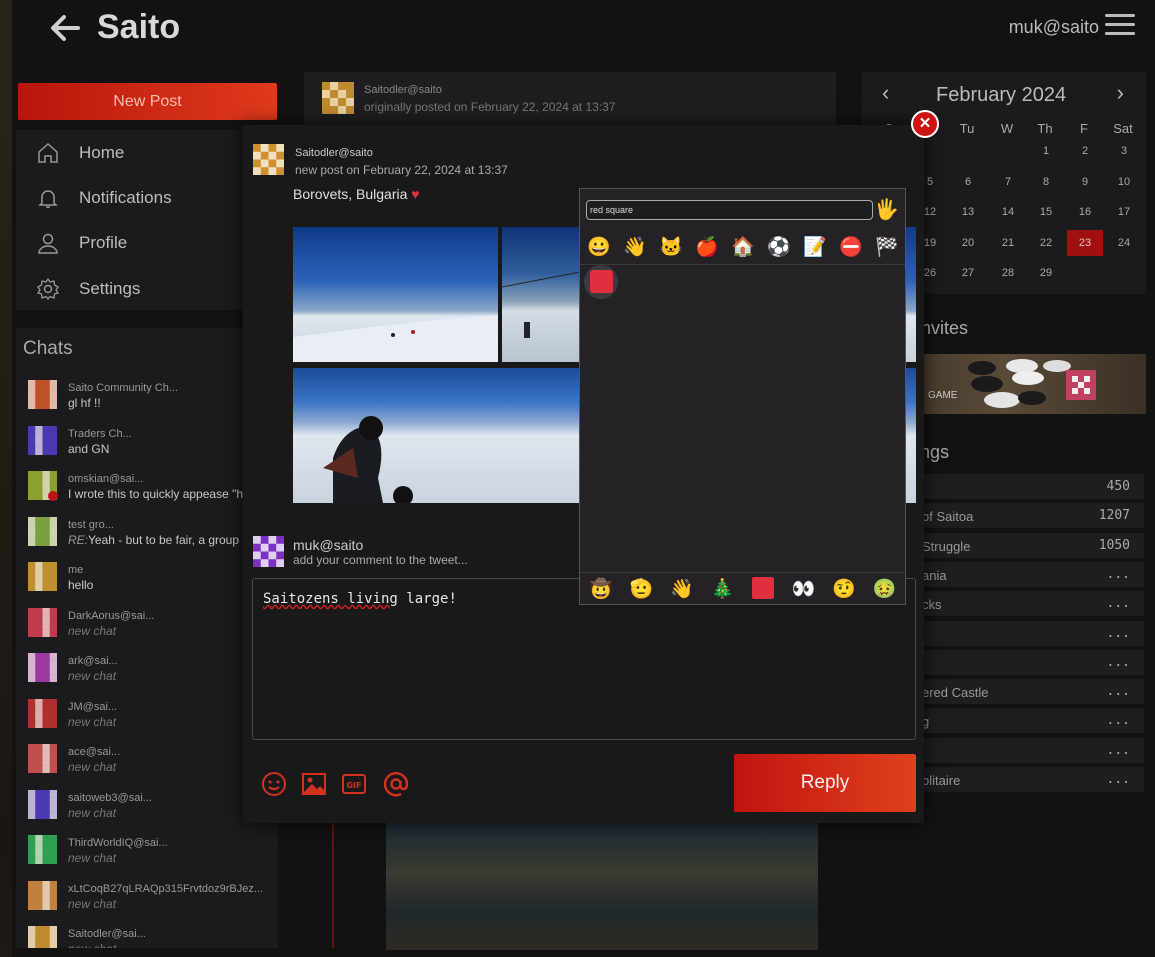  I want to click on chat-list-item: DarkAorus@sai... new chat, so click(153, 626).